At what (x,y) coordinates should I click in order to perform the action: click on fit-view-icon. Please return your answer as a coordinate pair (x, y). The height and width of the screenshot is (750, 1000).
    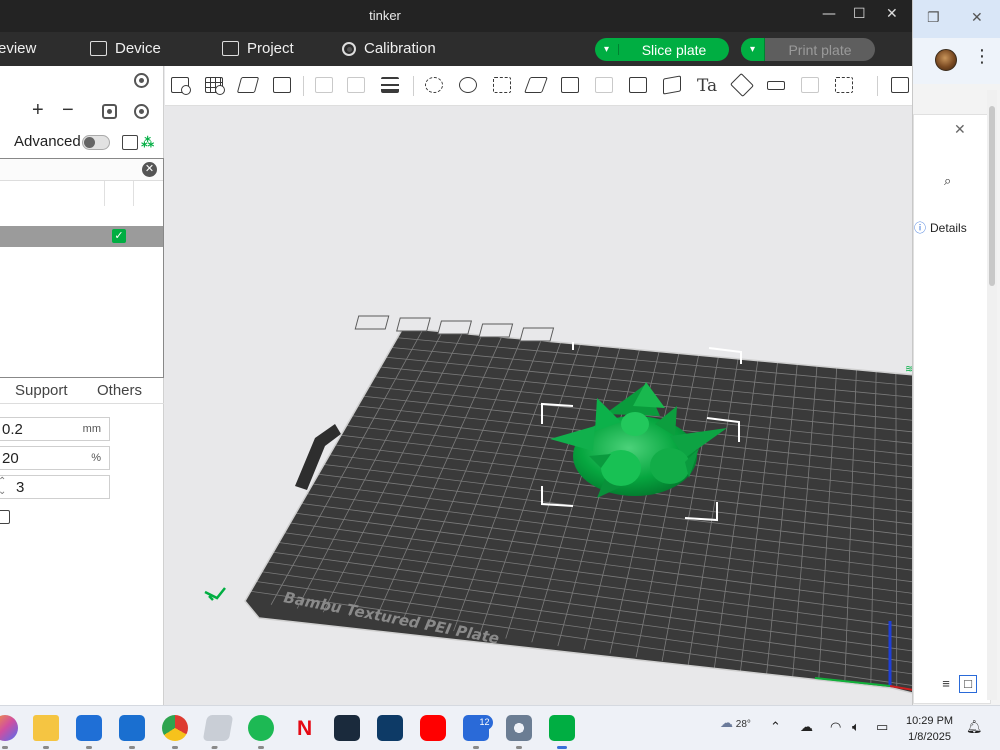
    Looking at the image, I should click on (845, 86).